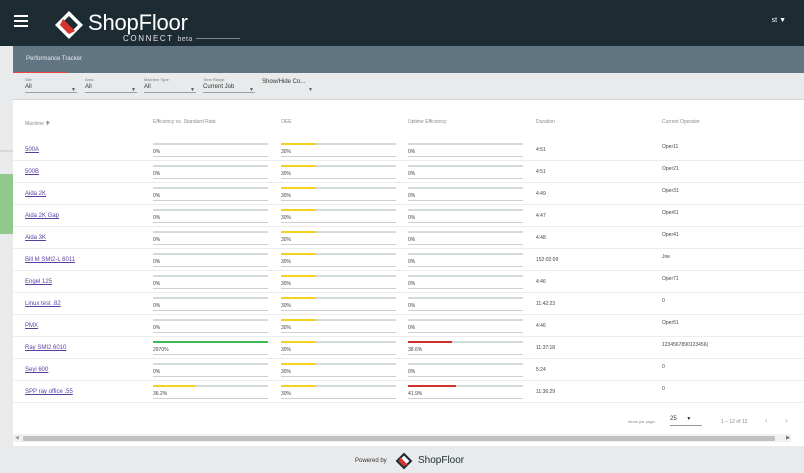 Image resolution: width=804 pixels, height=473 pixels. I want to click on previous-page-icon: ‹, so click(766, 420).